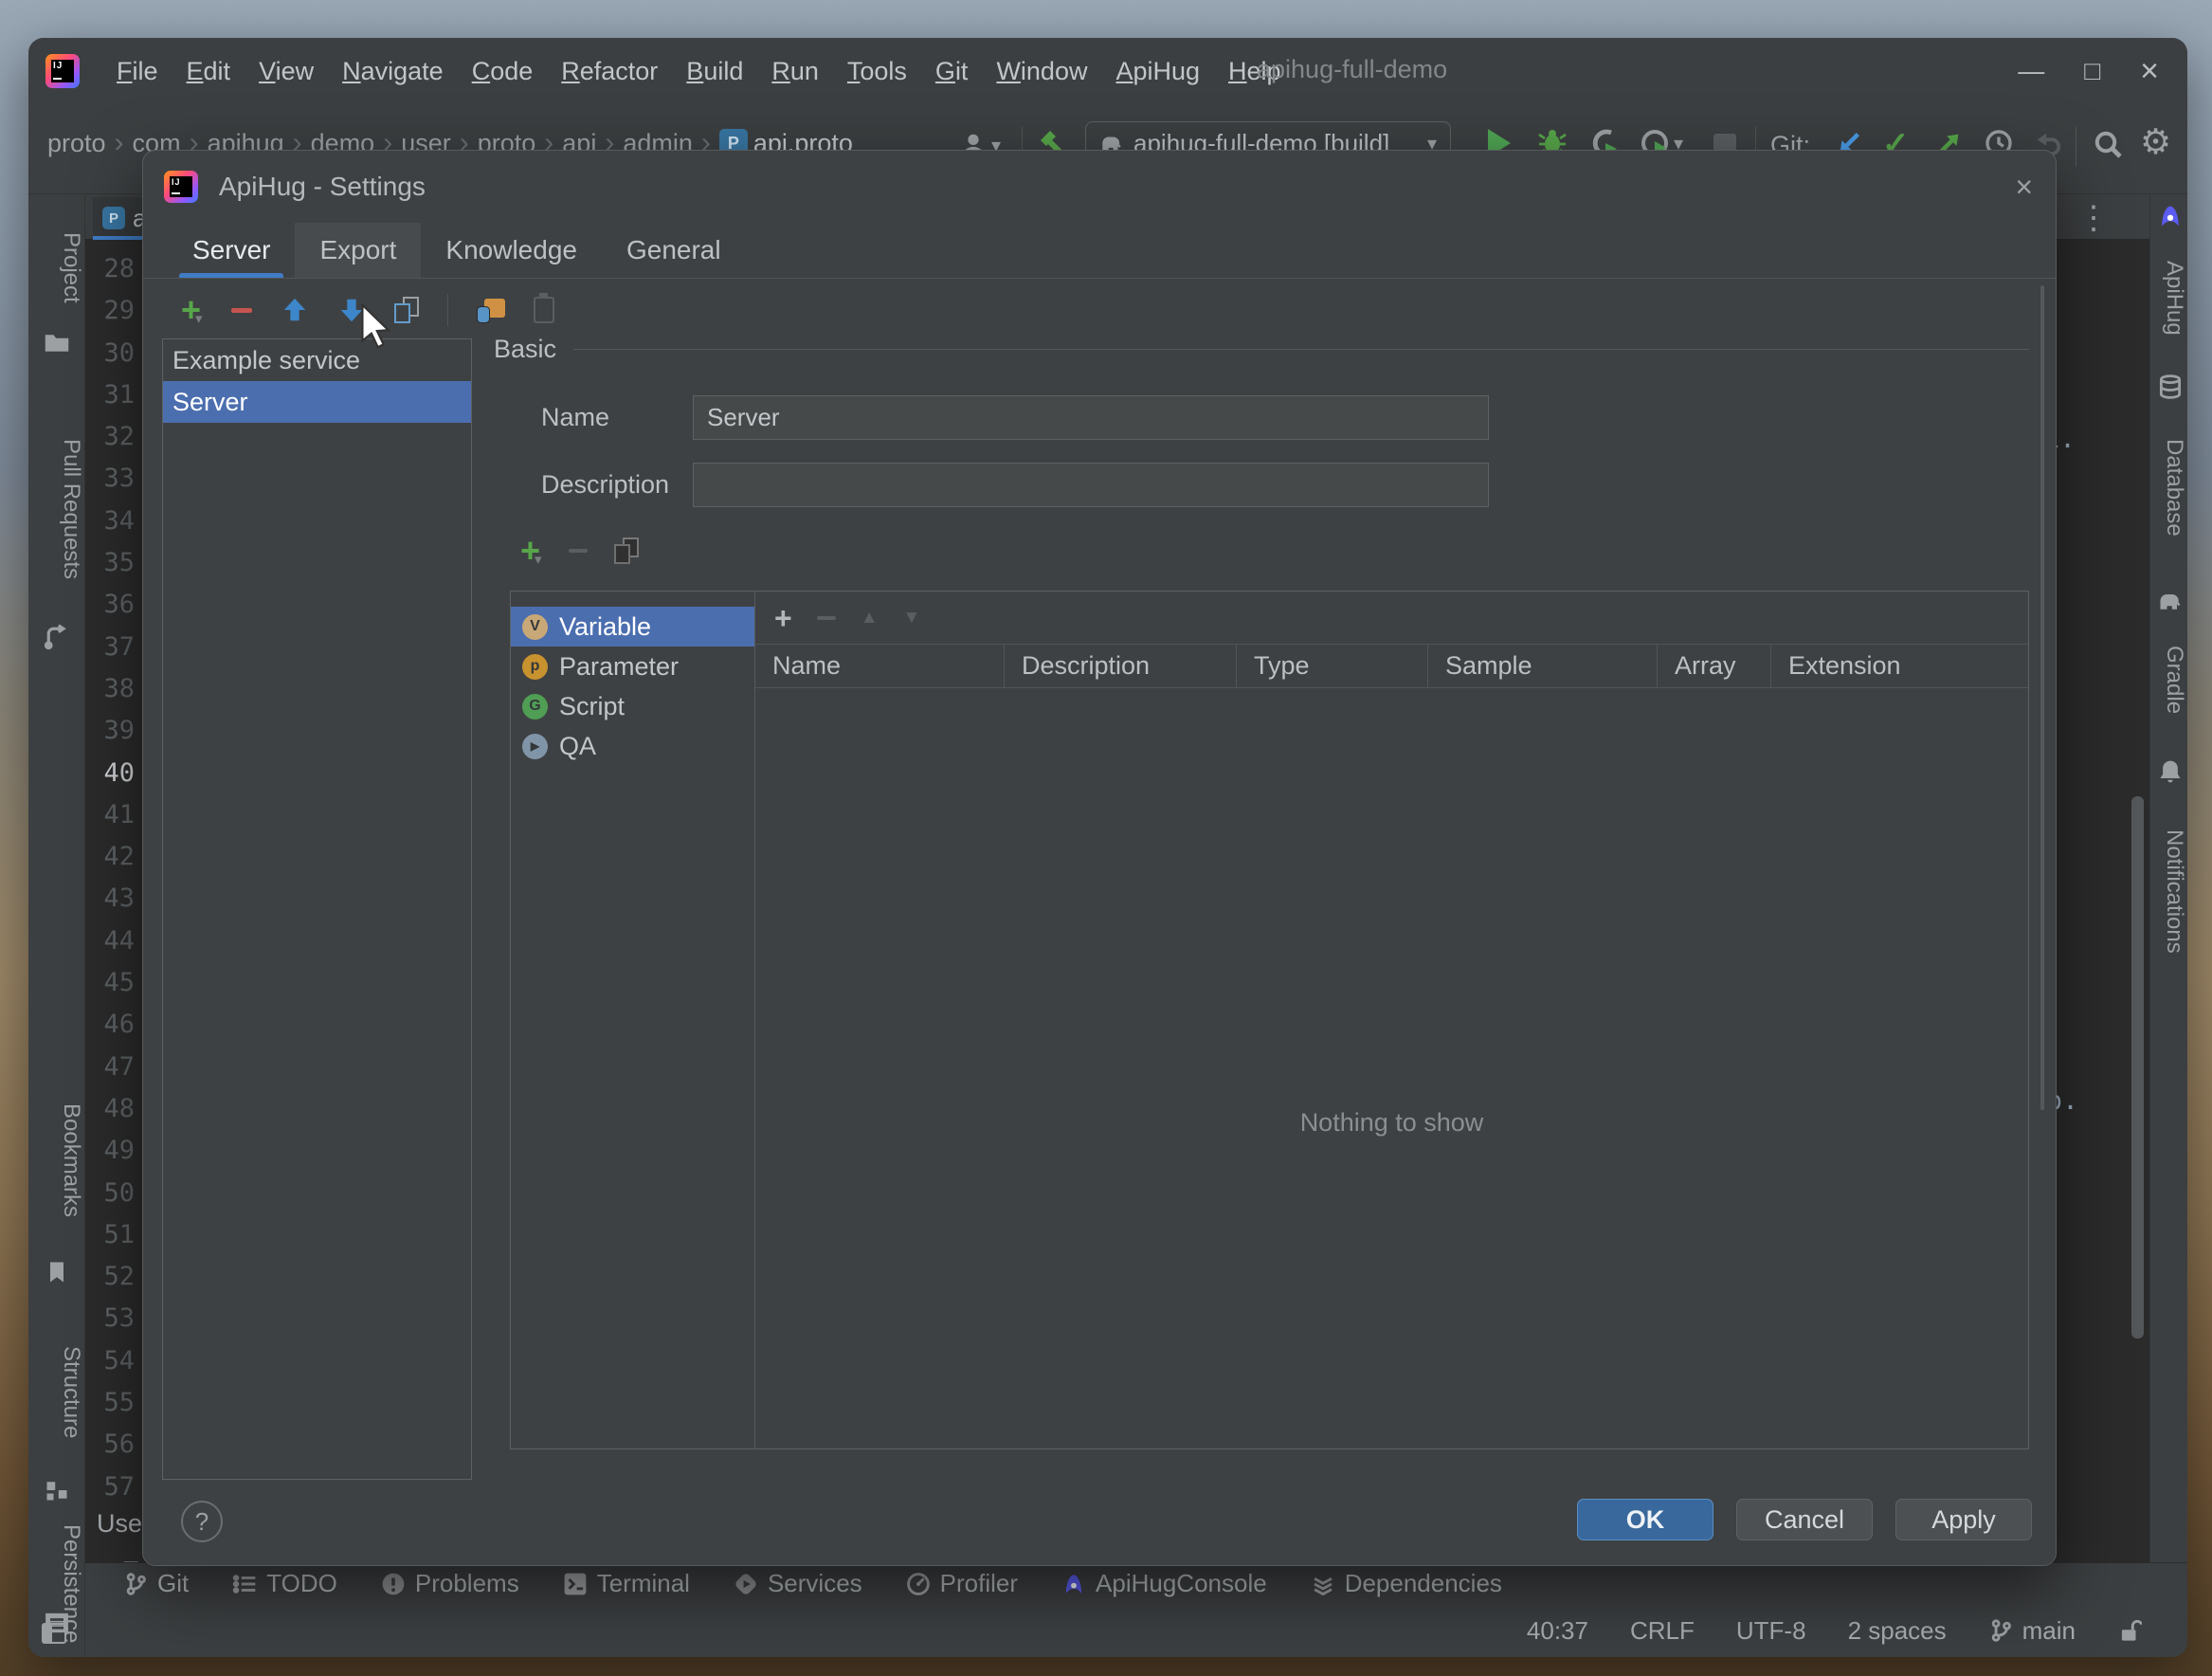  I want to click on tool-tab-dependencies: Dependencies, so click(1406, 1583).